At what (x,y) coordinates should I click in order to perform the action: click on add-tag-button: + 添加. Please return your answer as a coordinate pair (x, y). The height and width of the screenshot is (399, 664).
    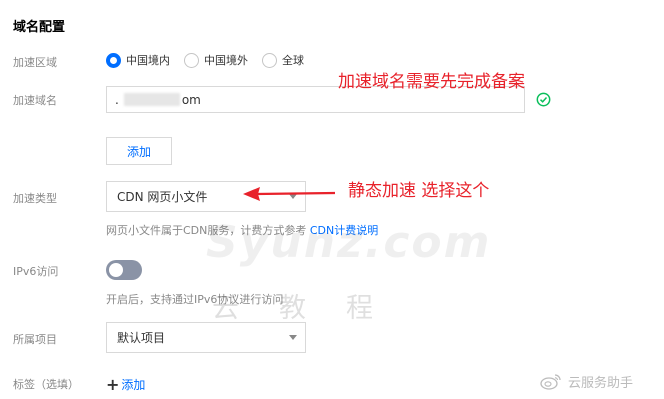
    Looking at the image, I should click on (125, 384).